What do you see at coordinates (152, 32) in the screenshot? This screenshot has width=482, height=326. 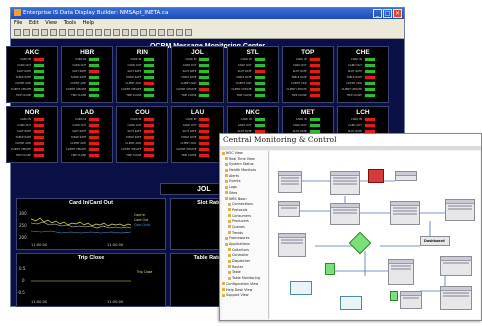 I see `grid-icon` at bounding box center [152, 32].